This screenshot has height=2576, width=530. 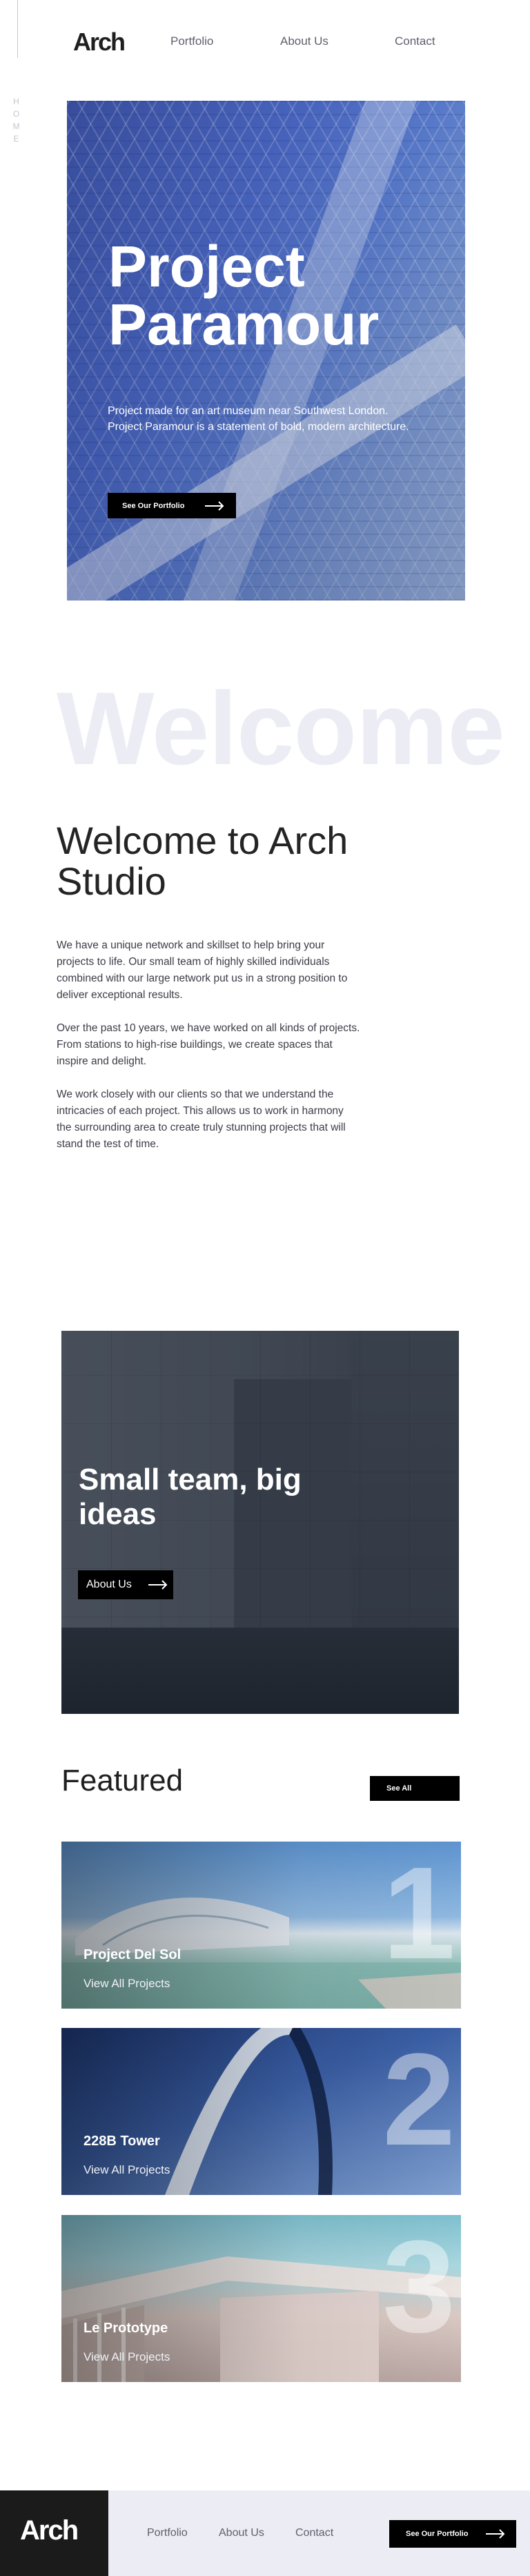 What do you see at coordinates (418, 2287) in the screenshot?
I see `project-number: 3` at bounding box center [418, 2287].